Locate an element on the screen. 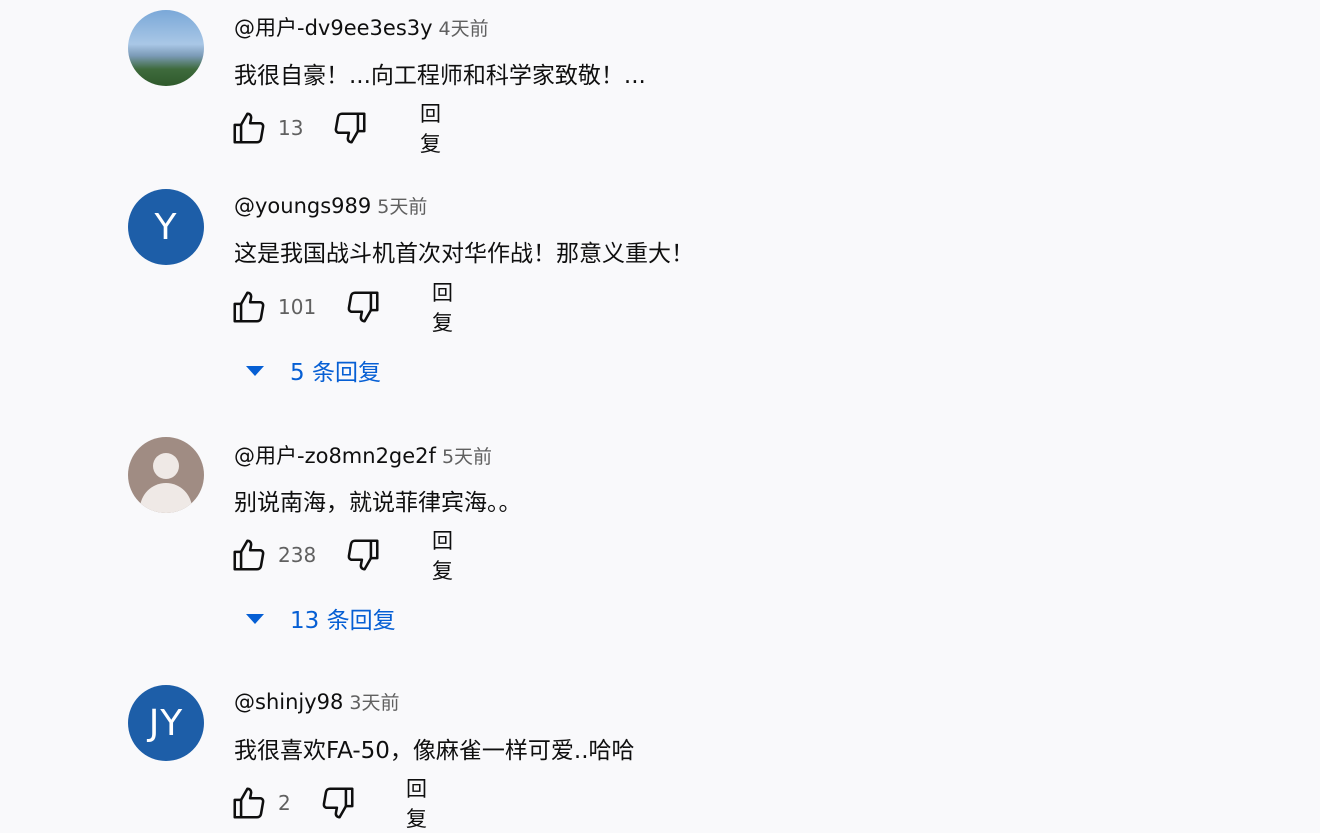  avatar: Y is located at coordinates (166, 227).